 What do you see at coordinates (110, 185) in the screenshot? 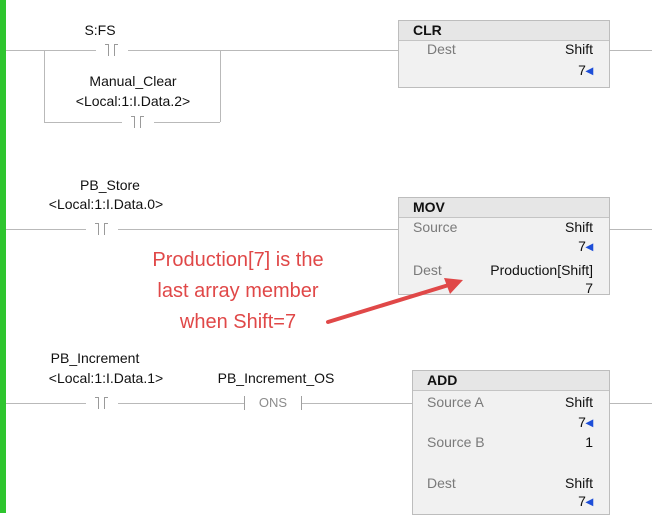
I see `rung2-contact-tag: PB_Store` at bounding box center [110, 185].